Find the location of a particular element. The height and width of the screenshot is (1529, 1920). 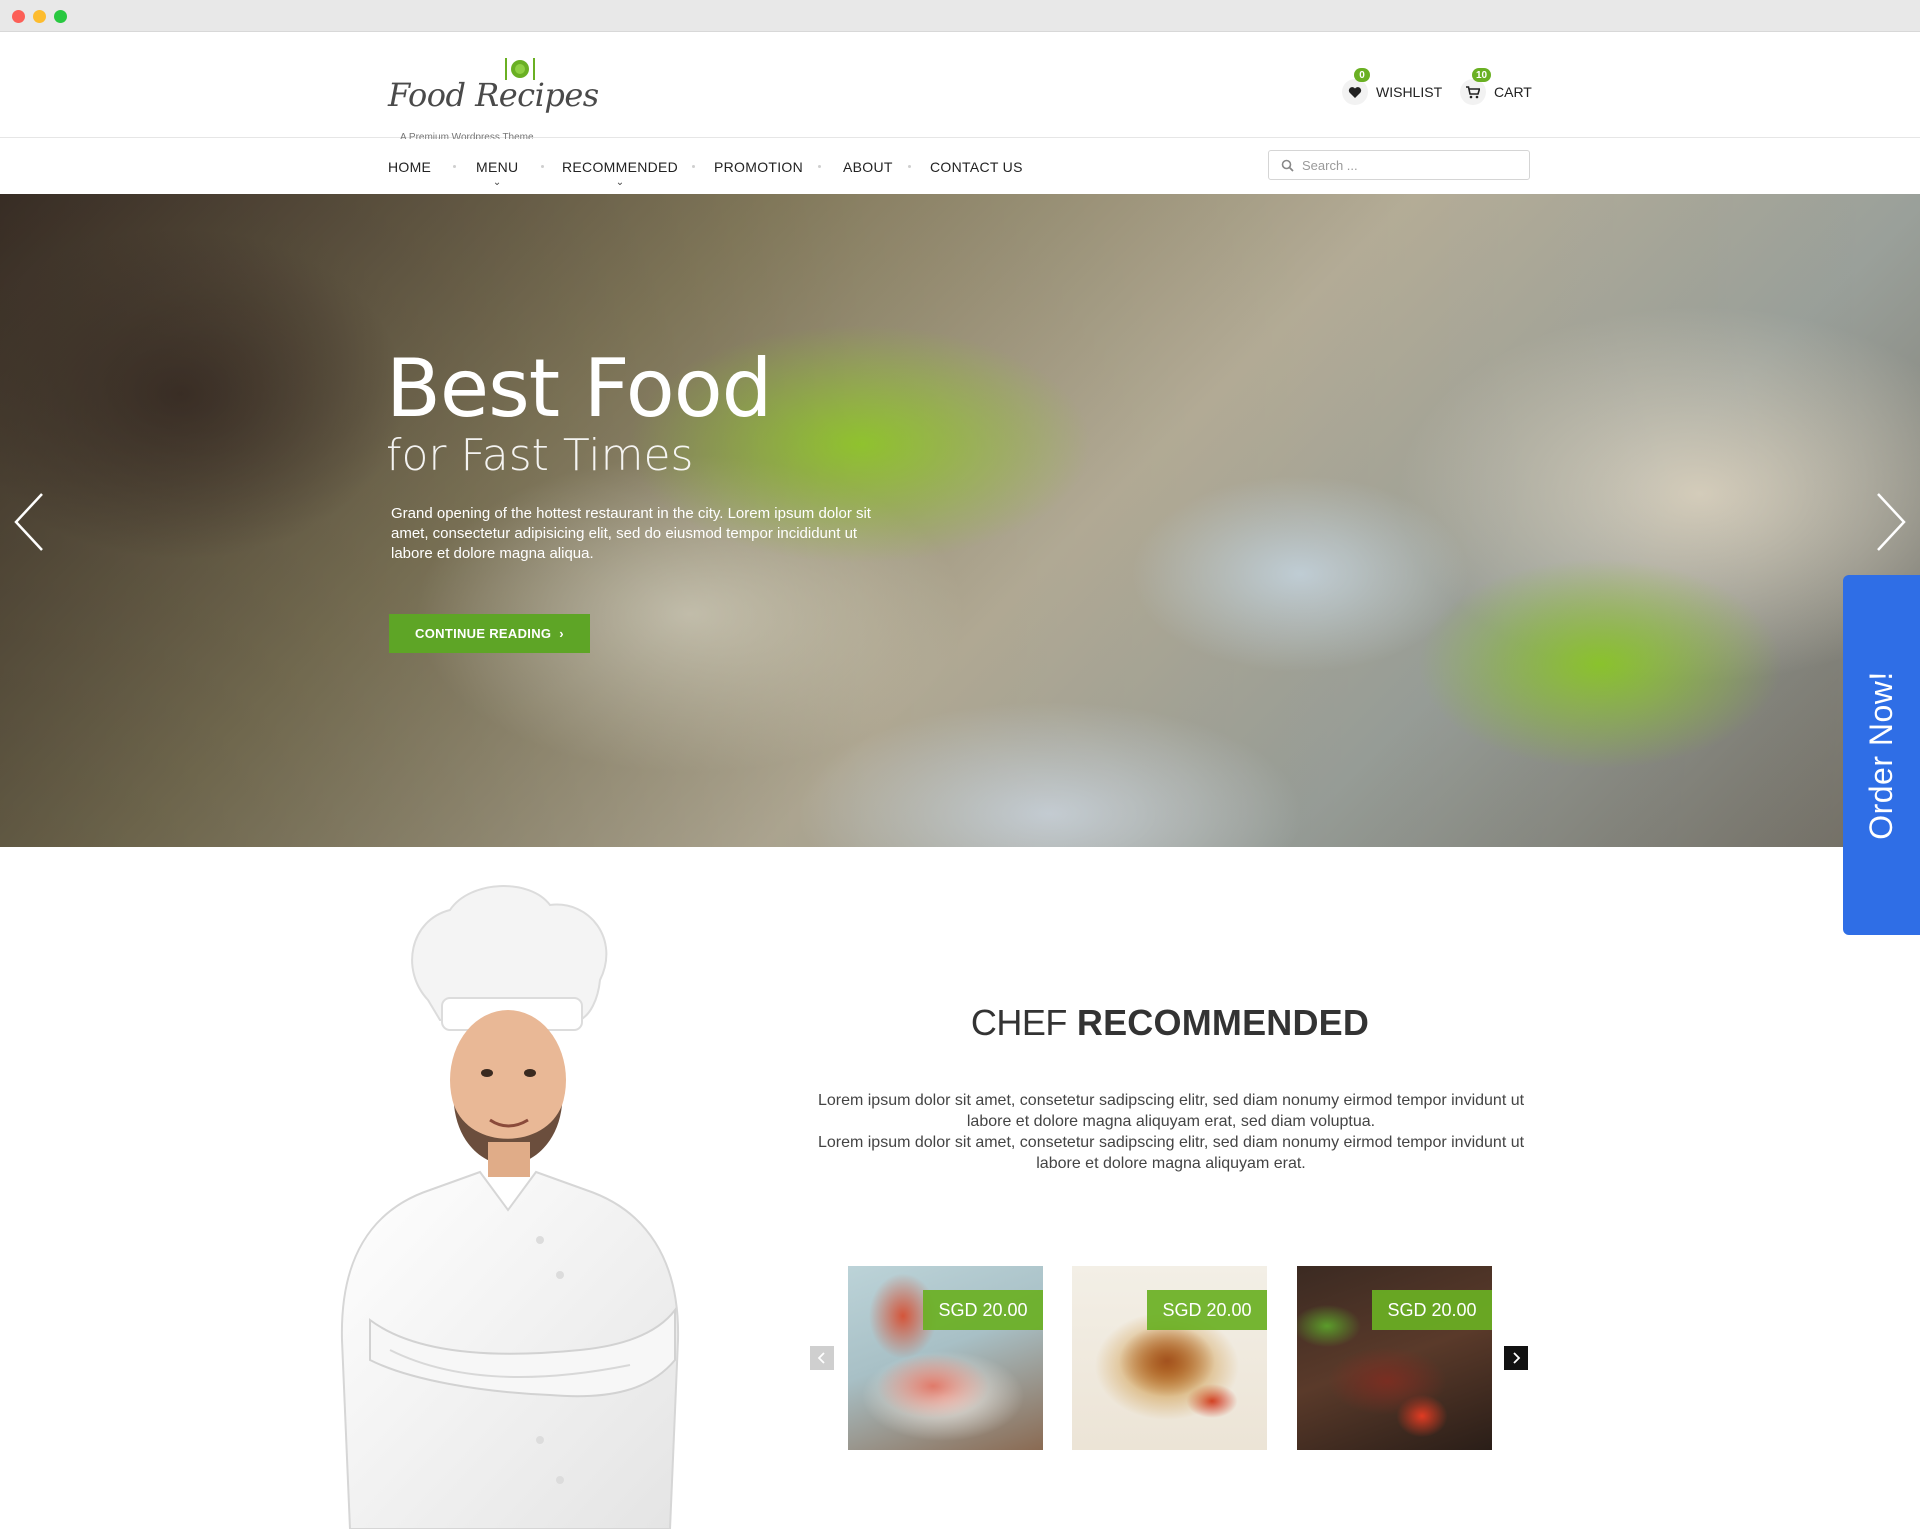

cart-icon is located at coordinates (1473, 91).